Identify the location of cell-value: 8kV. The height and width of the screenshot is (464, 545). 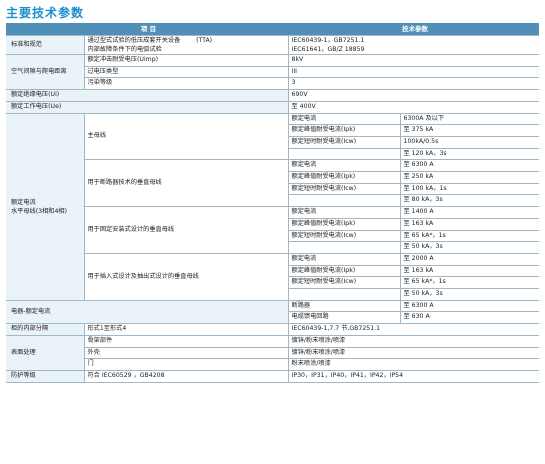
(413, 60).